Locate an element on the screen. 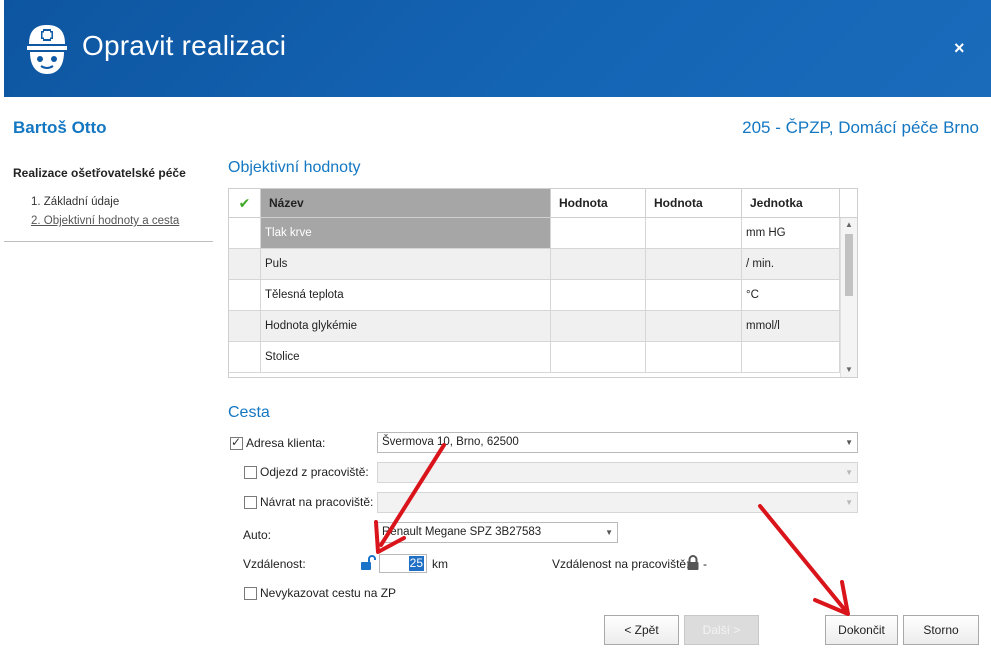 This screenshot has width=991, height=658. column-header-name: Název is located at coordinates (406, 203).